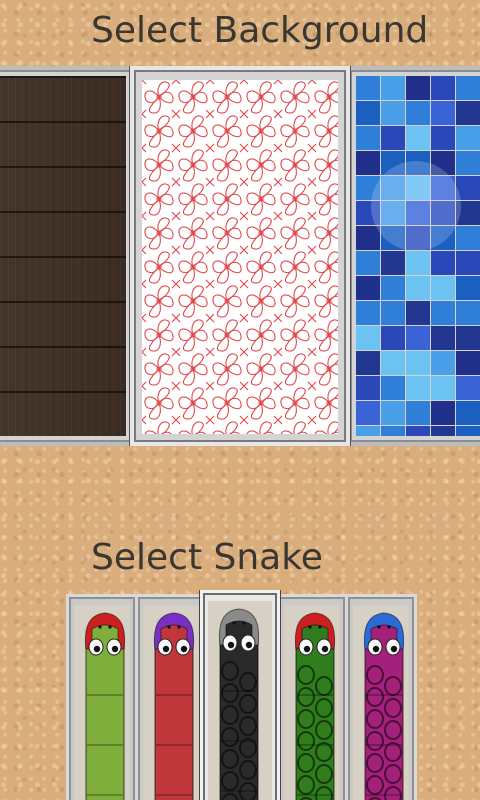 Image resolution: width=480 pixels, height=800 pixels. What do you see at coordinates (105, 706) in the screenshot?
I see `green-snake-icon` at bounding box center [105, 706].